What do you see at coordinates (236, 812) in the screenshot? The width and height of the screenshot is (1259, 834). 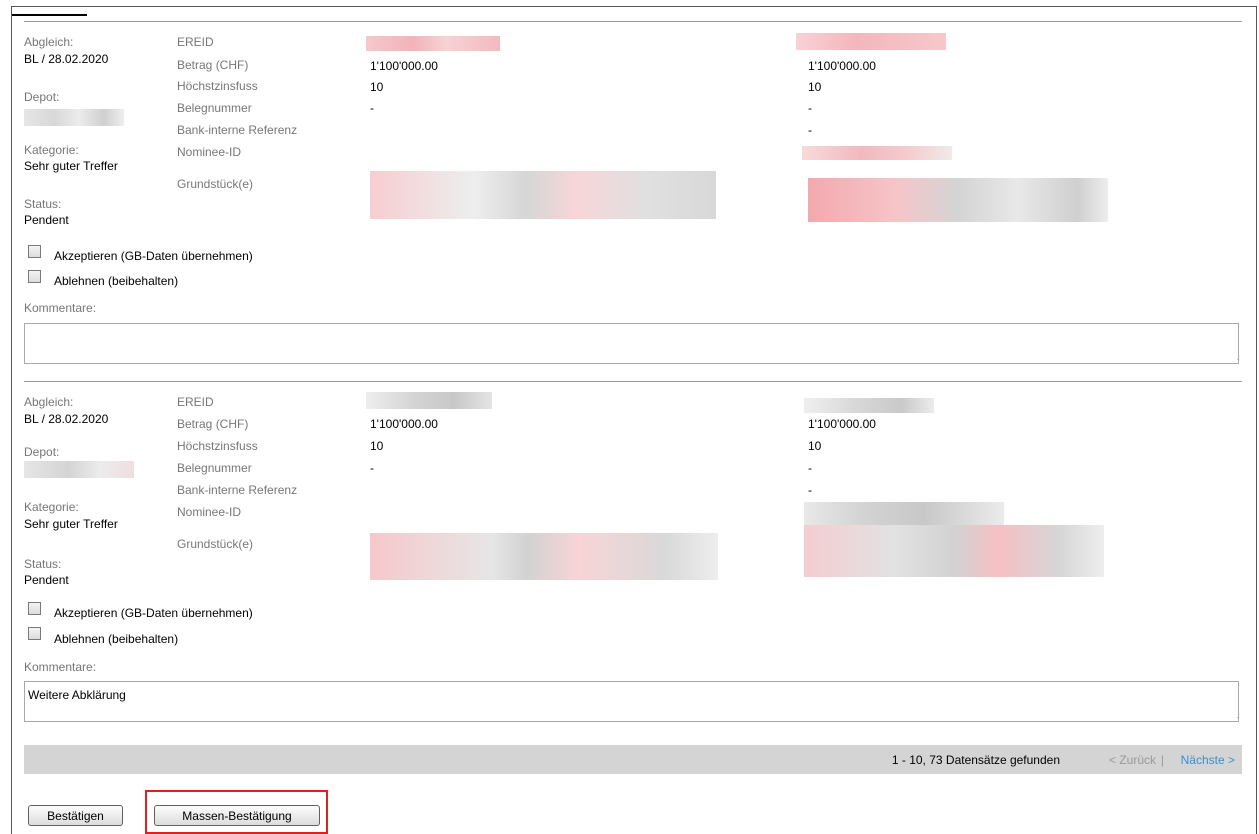 I see `annotation-highlight-box` at bounding box center [236, 812].